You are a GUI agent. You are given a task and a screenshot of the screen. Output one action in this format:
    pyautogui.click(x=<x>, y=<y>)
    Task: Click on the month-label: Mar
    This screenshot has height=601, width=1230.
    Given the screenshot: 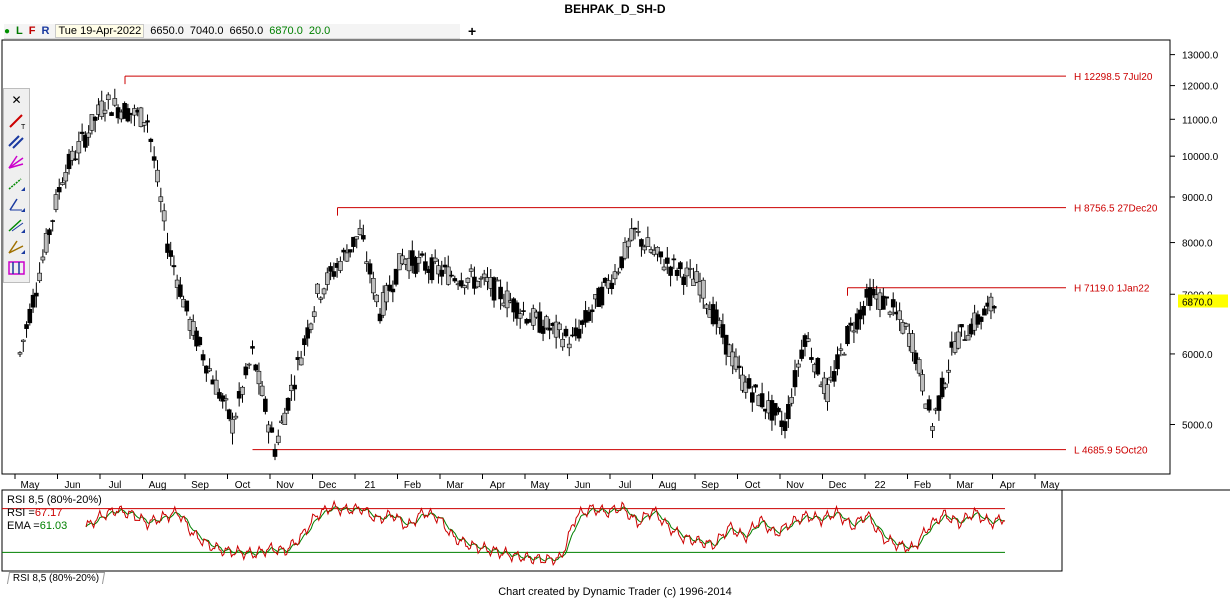 What is the action you would take?
    pyautogui.click(x=965, y=485)
    